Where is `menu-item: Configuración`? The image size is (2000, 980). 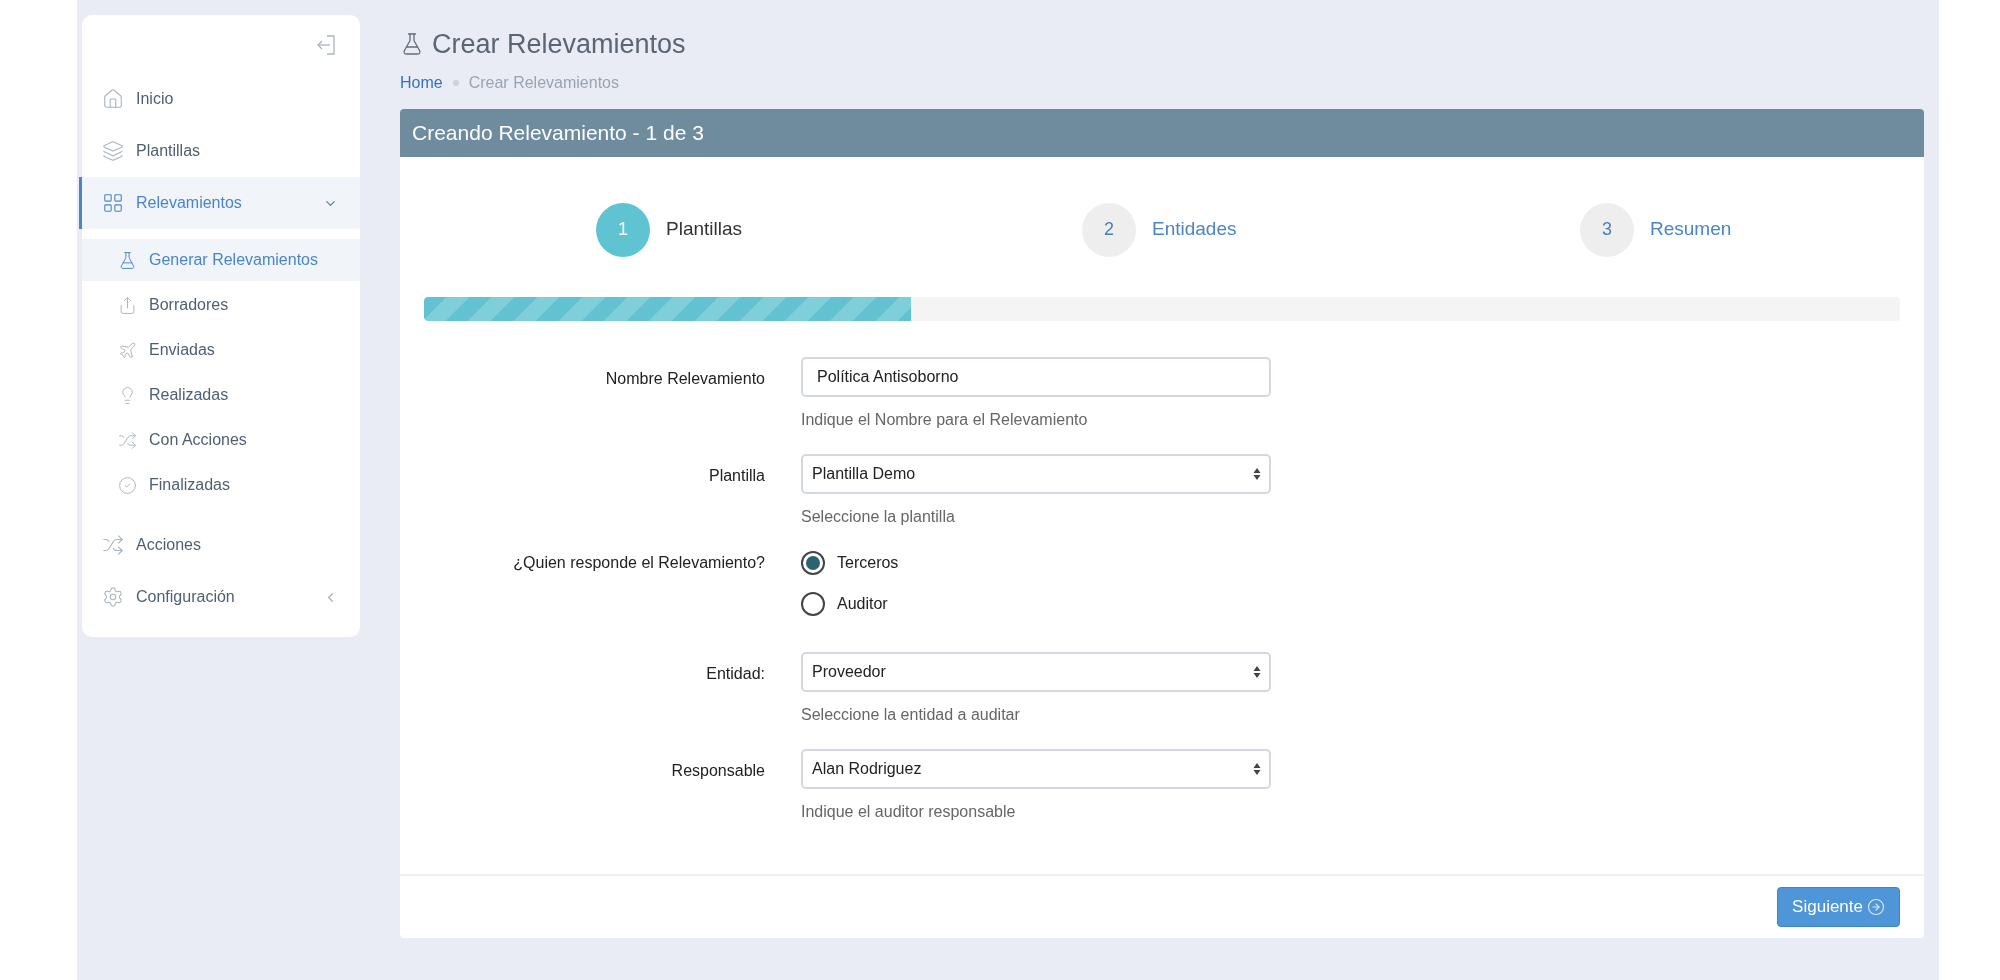
menu-item: Configuración is located at coordinates (221, 597).